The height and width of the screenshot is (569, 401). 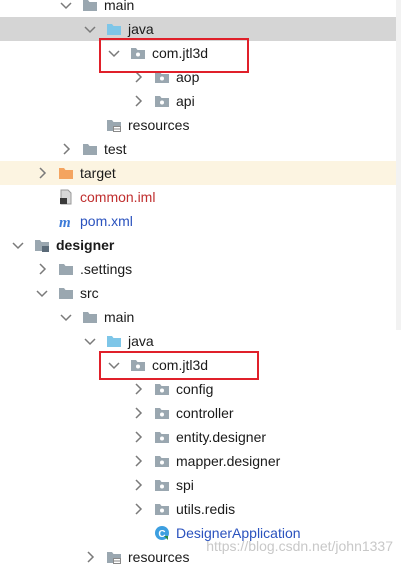 What do you see at coordinates (398, 165) in the screenshot?
I see `scrollbar` at bounding box center [398, 165].